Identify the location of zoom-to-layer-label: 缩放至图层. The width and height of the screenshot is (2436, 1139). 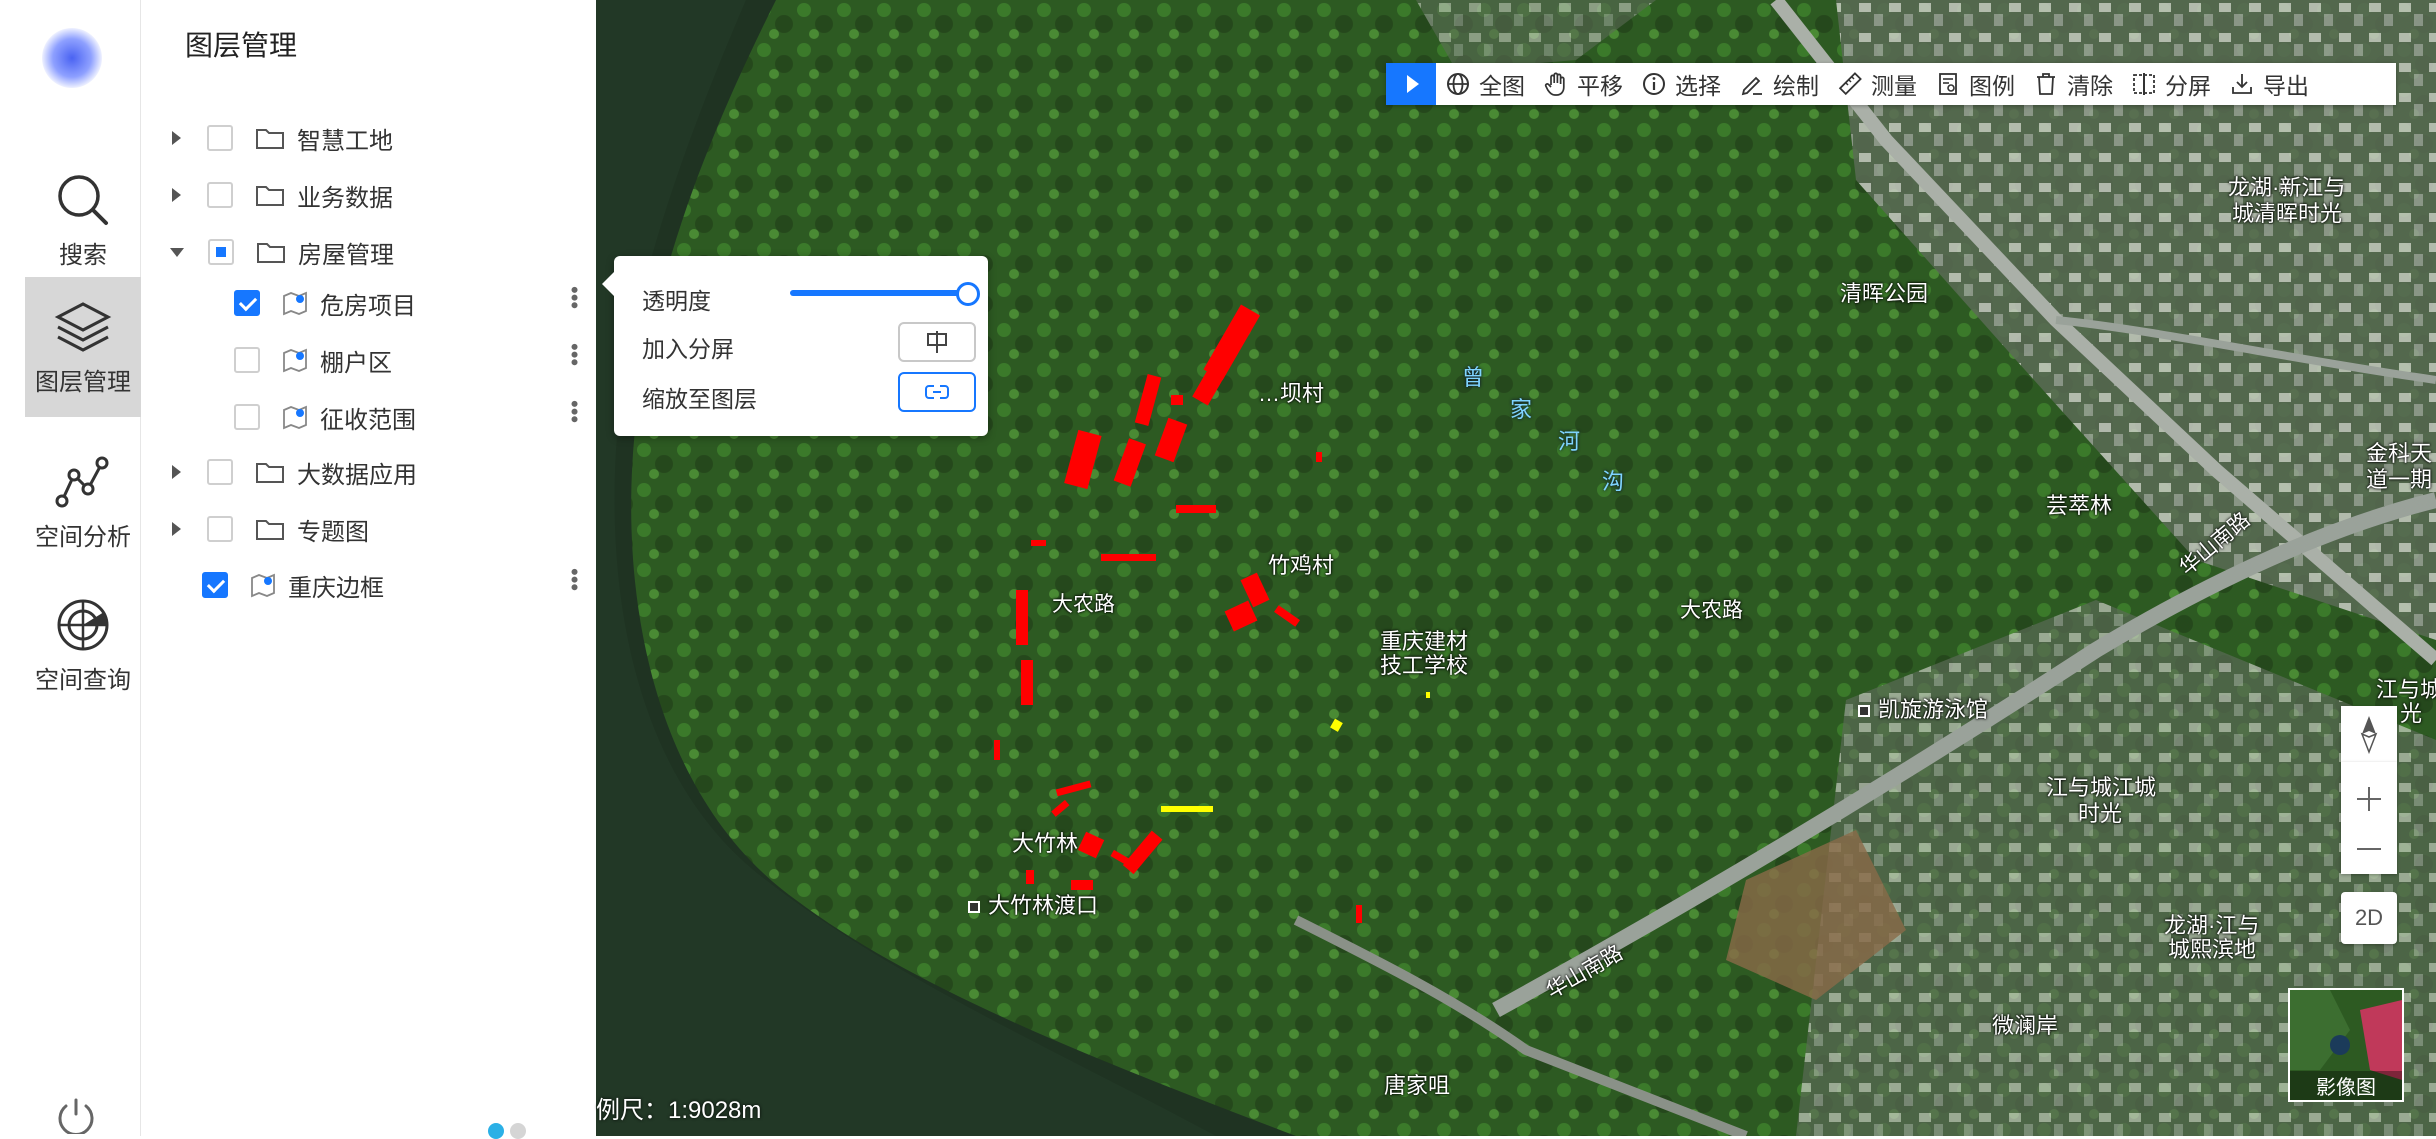
(699, 399).